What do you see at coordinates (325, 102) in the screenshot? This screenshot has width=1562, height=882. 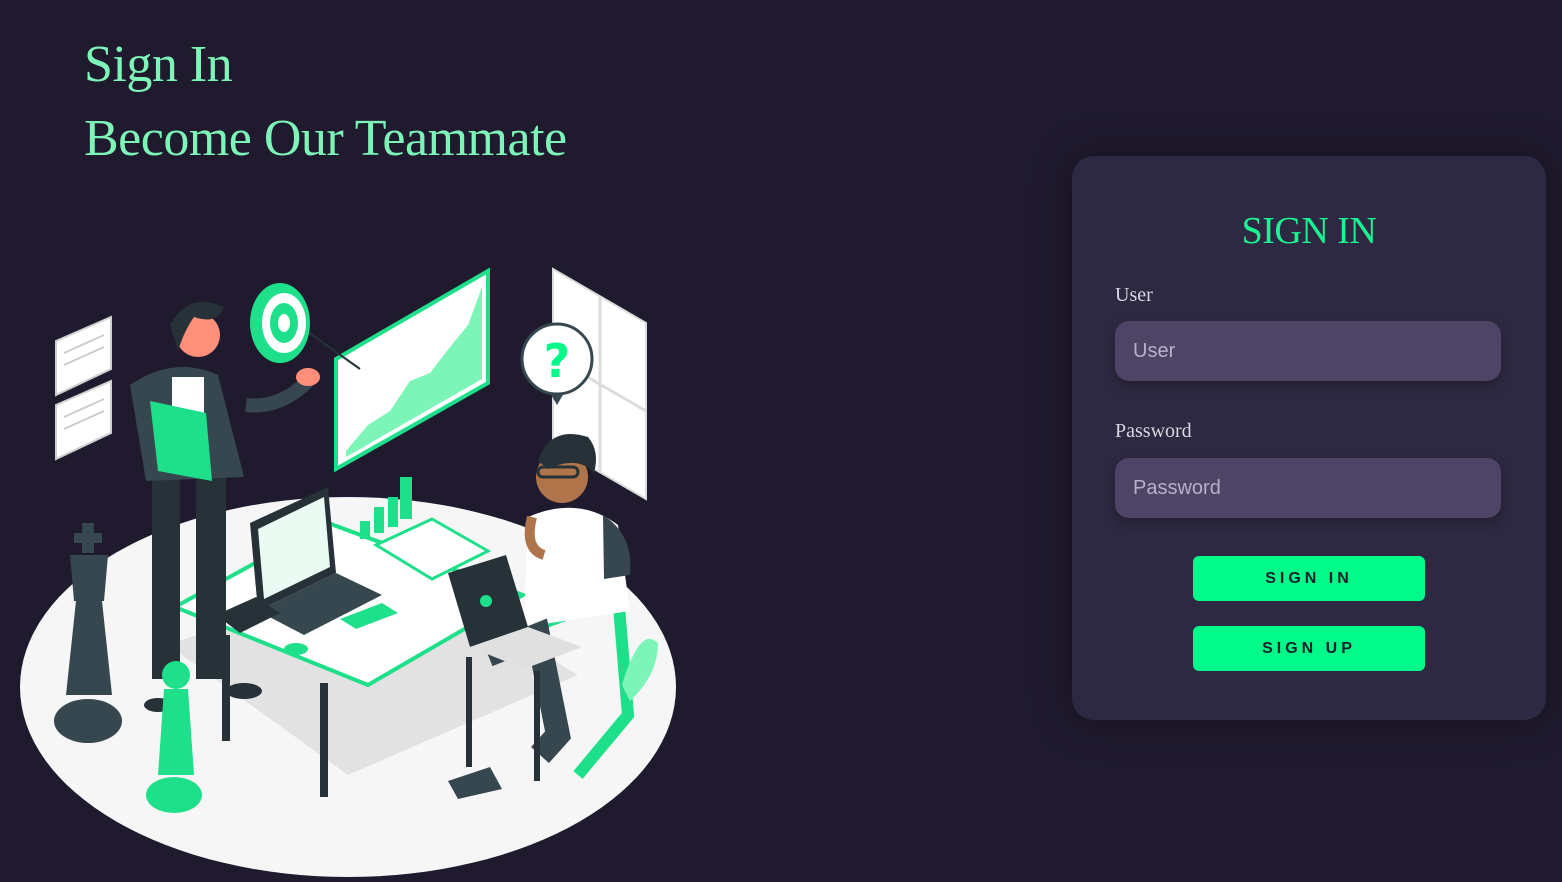 I see `hero-heading: Sign In Become Our Teammate` at bounding box center [325, 102].